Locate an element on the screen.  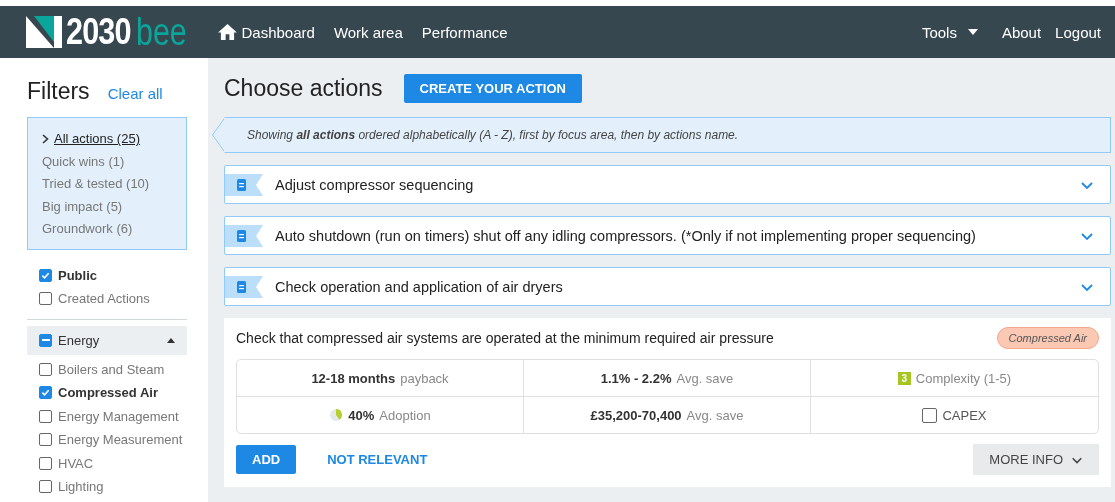
nav-link: About is located at coordinates (1021, 32).